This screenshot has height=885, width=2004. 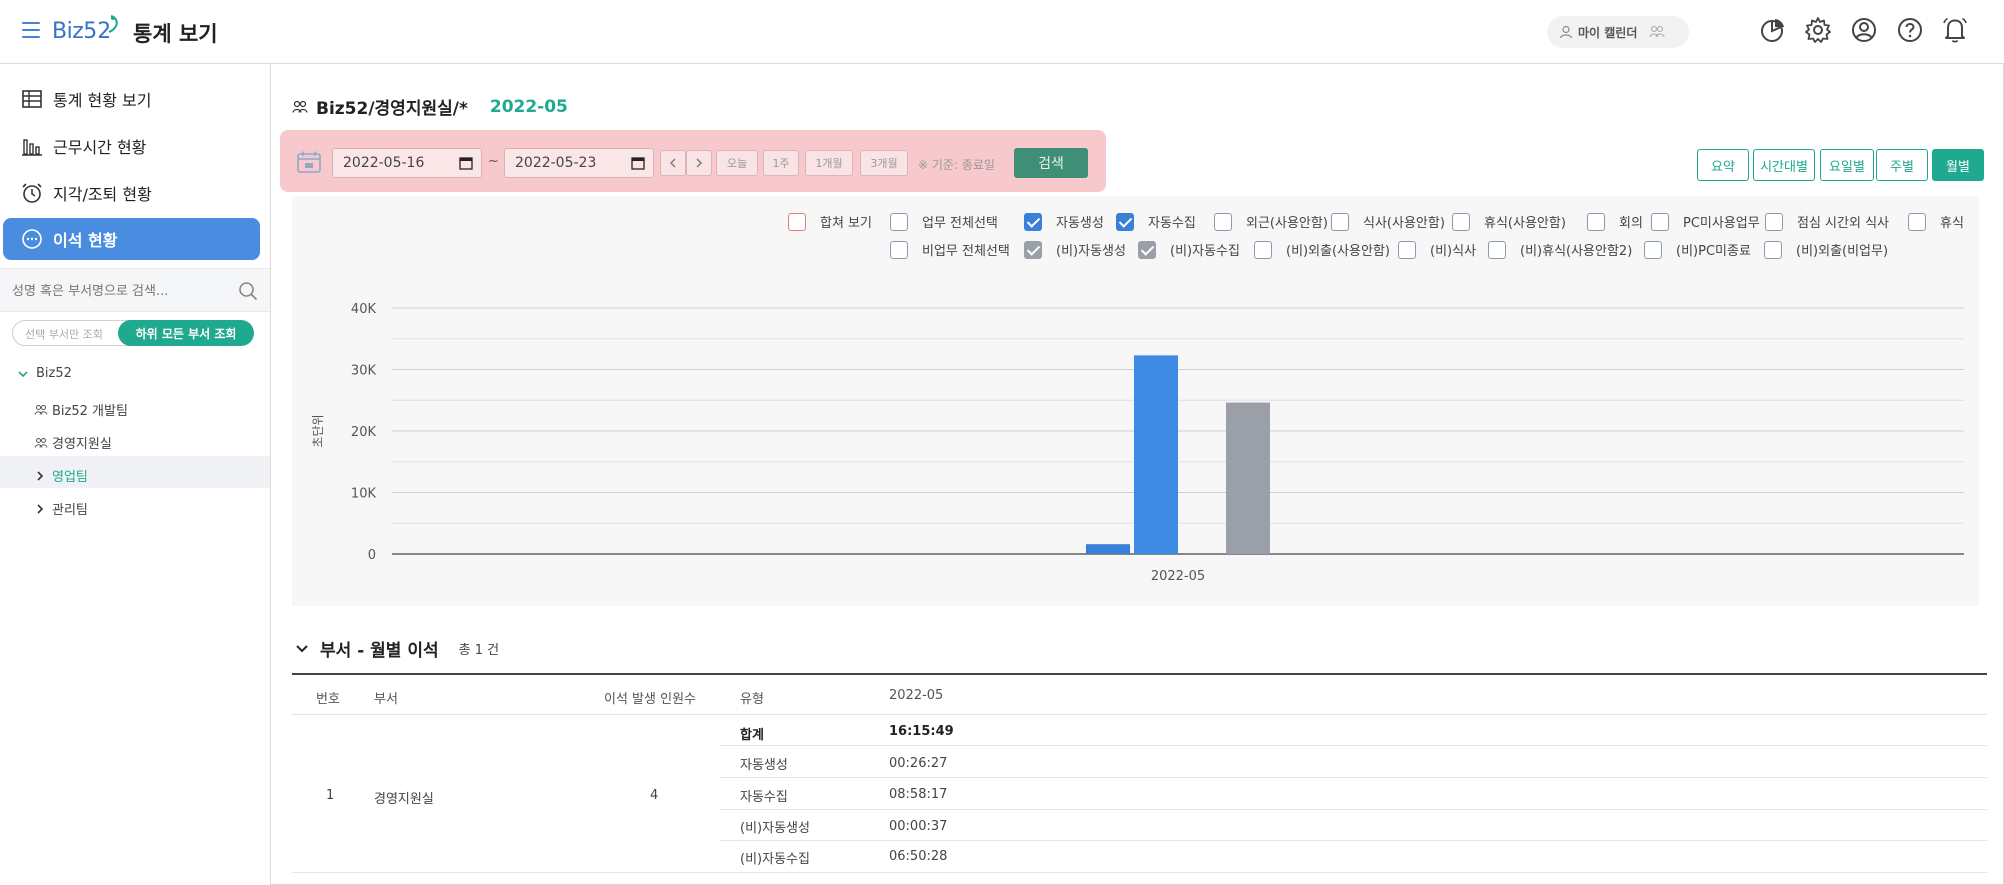 I want to click on y-tick-label: 40K, so click(x=364, y=309).